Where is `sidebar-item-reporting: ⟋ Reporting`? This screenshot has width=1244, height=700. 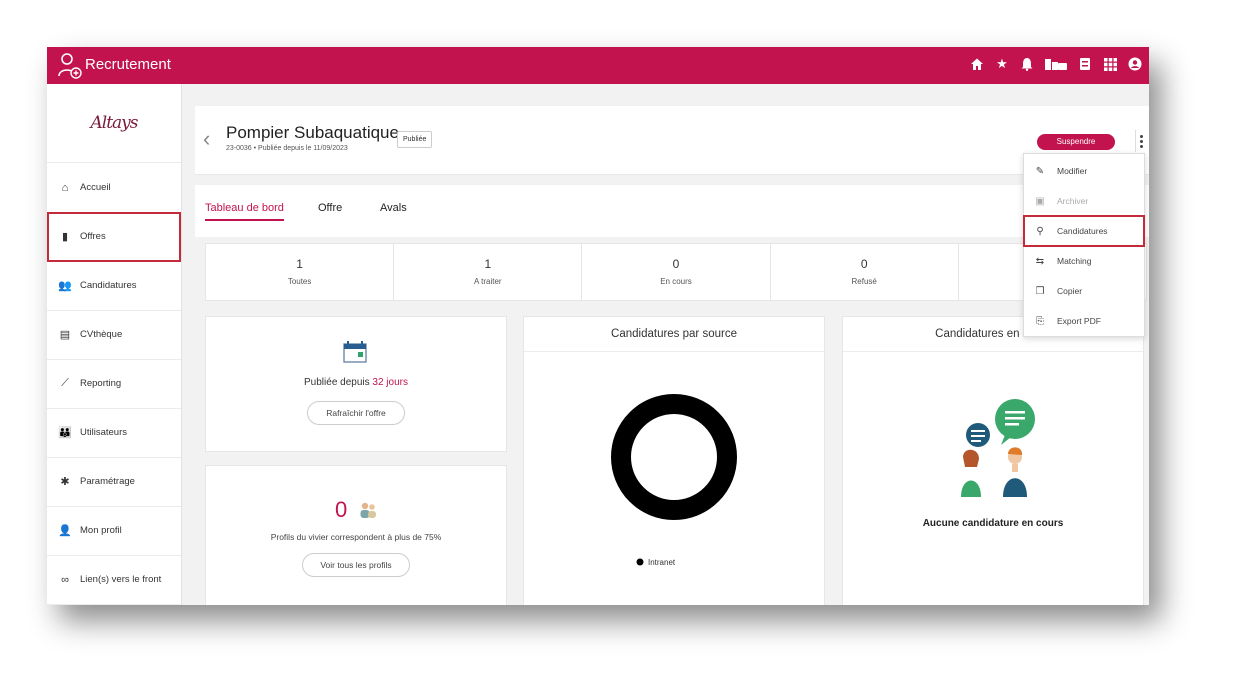 sidebar-item-reporting: ⟋ Reporting is located at coordinates (114, 384).